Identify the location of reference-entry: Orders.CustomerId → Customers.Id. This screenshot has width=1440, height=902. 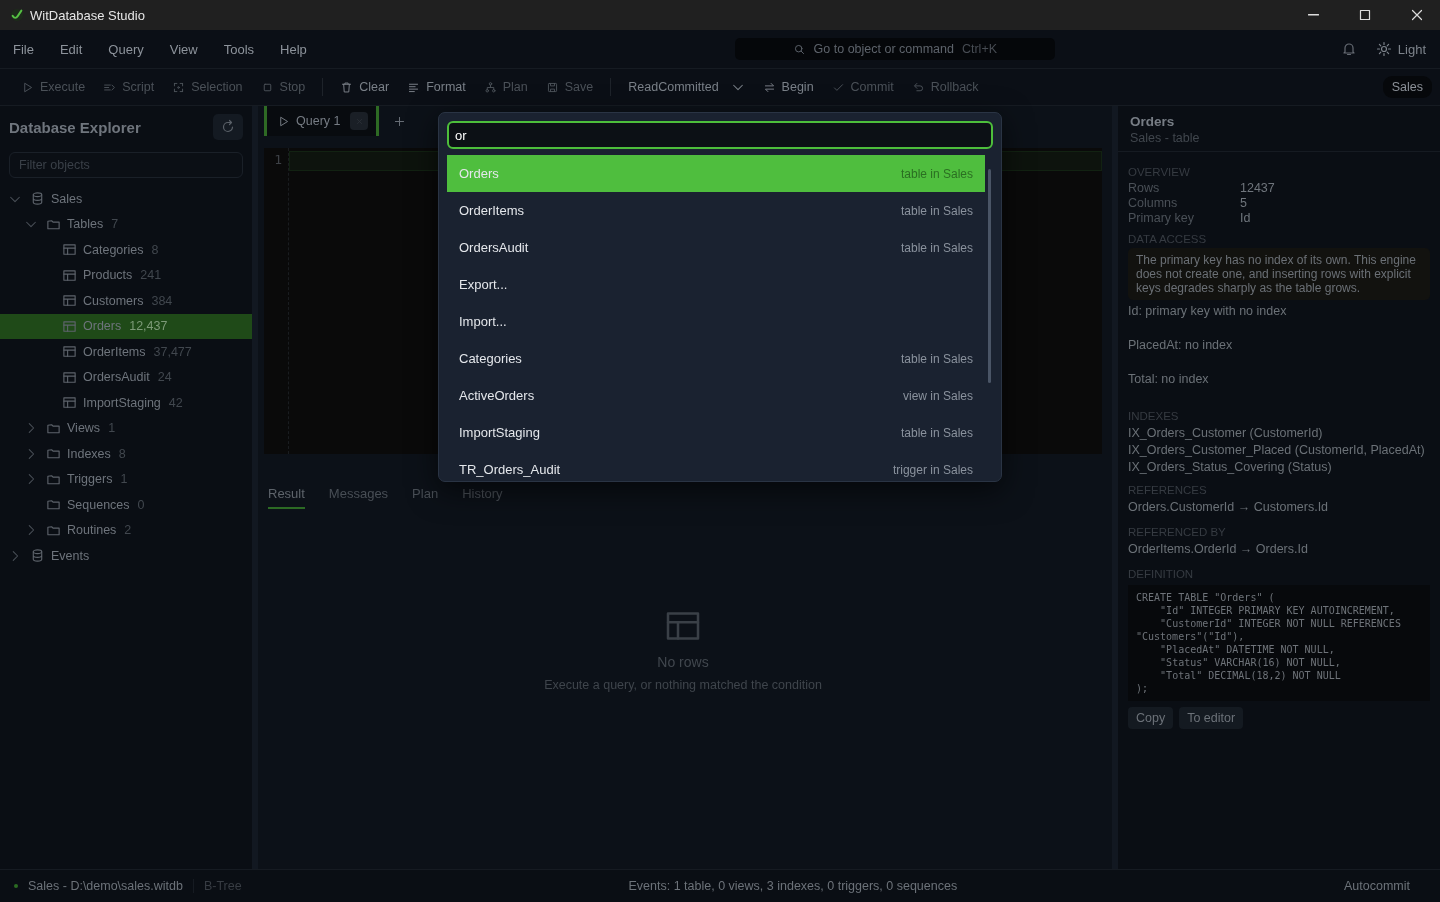
(1229, 507).